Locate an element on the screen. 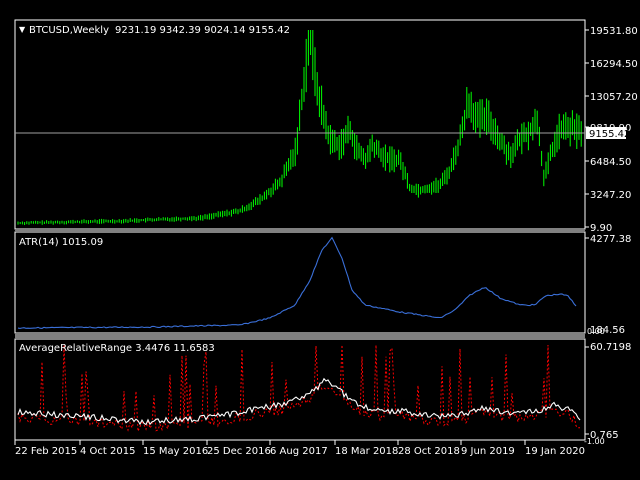 The height and width of the screenshot is (480, 640). time-tick: 9 Jun 2019 is located at coordinates (488, 451).